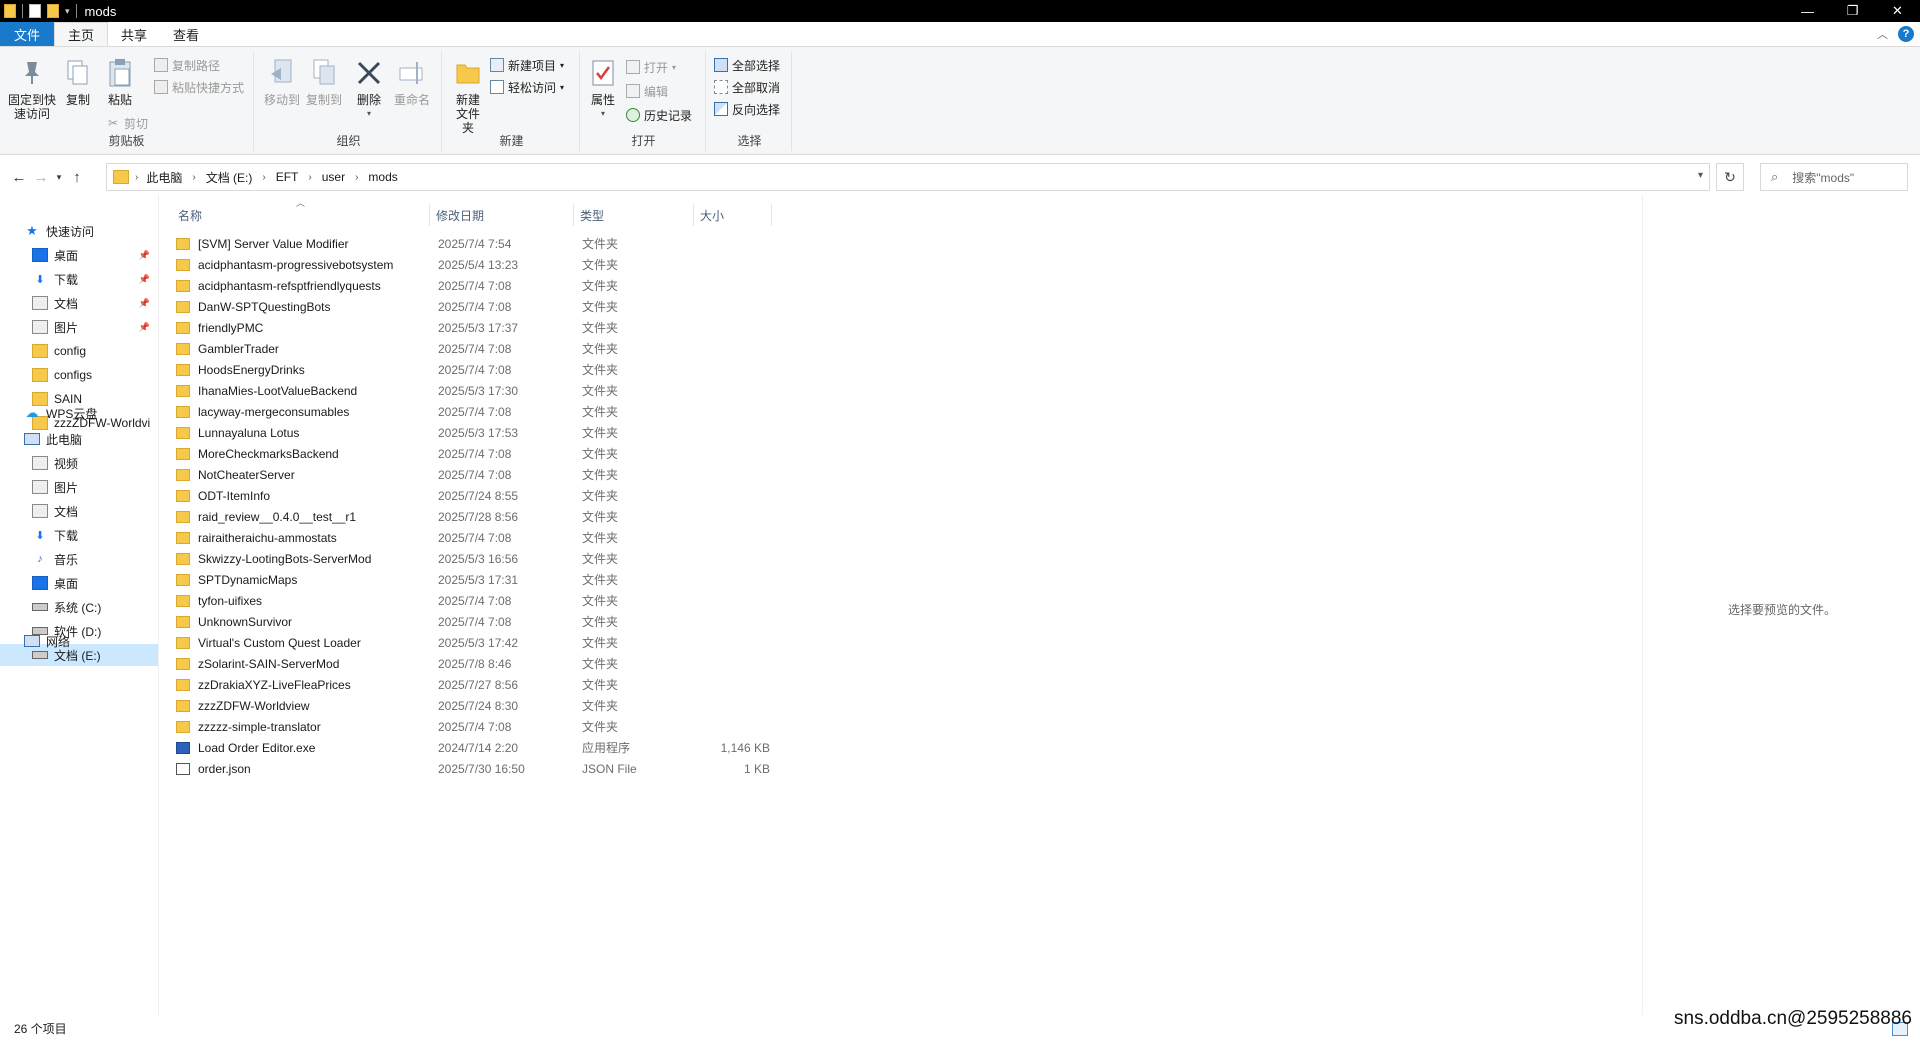 Image resolution: width=1920 pixels, height=1041 pixels. What do you see at coordinates (472, 411) in the screenshot?
I see `file-row: lacyway-mergeconsumables 2025/7/4 7:08 文件夹` at bounding box center [472, 411].